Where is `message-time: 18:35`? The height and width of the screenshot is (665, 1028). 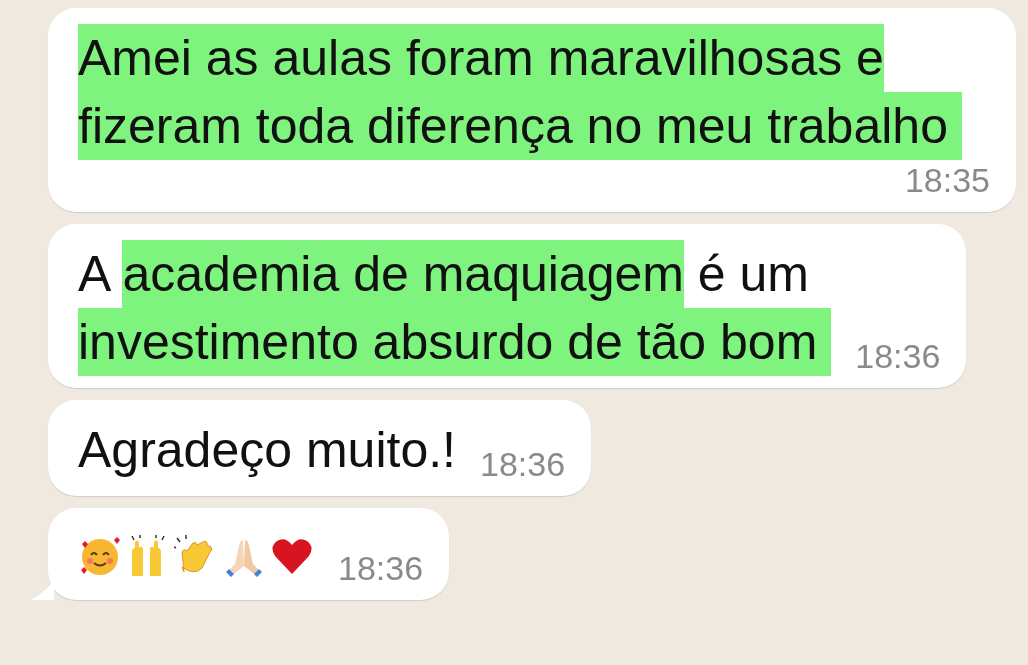 message-time: 18:35 is located at coordinates (947, 180).